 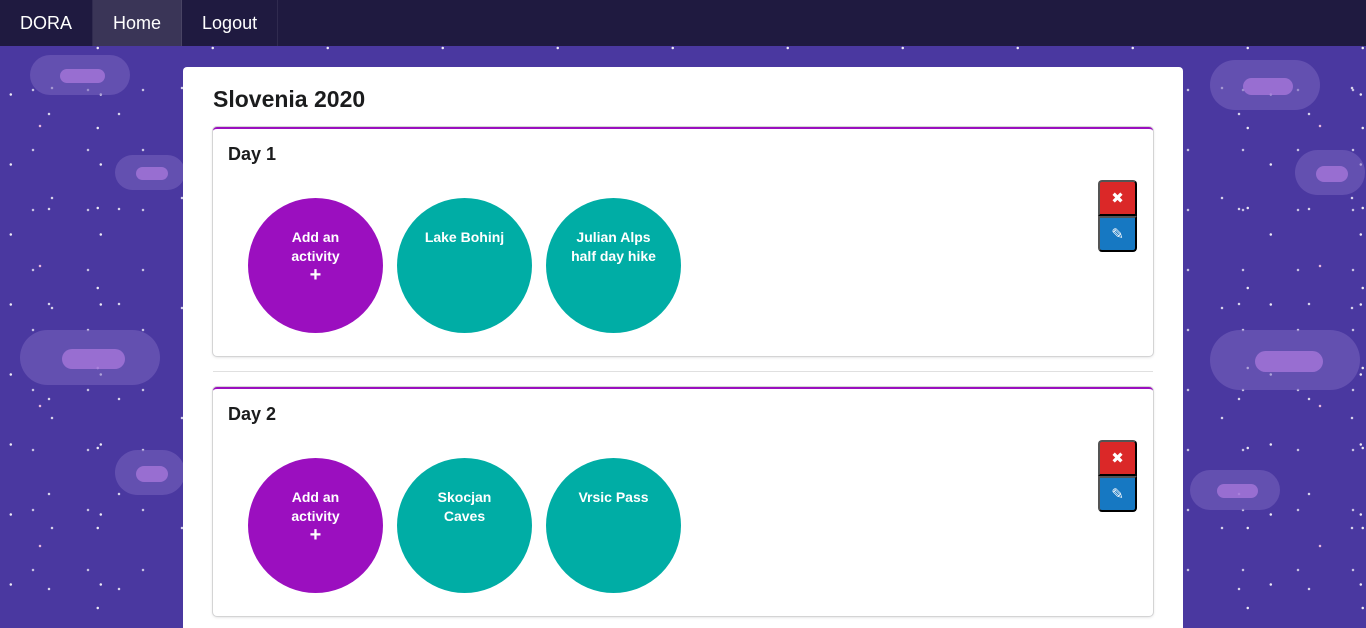 What do you see at coordinates (252, 414) in the screenshot?
I see `day-title: Day 2` at bounding box center [252, 414].